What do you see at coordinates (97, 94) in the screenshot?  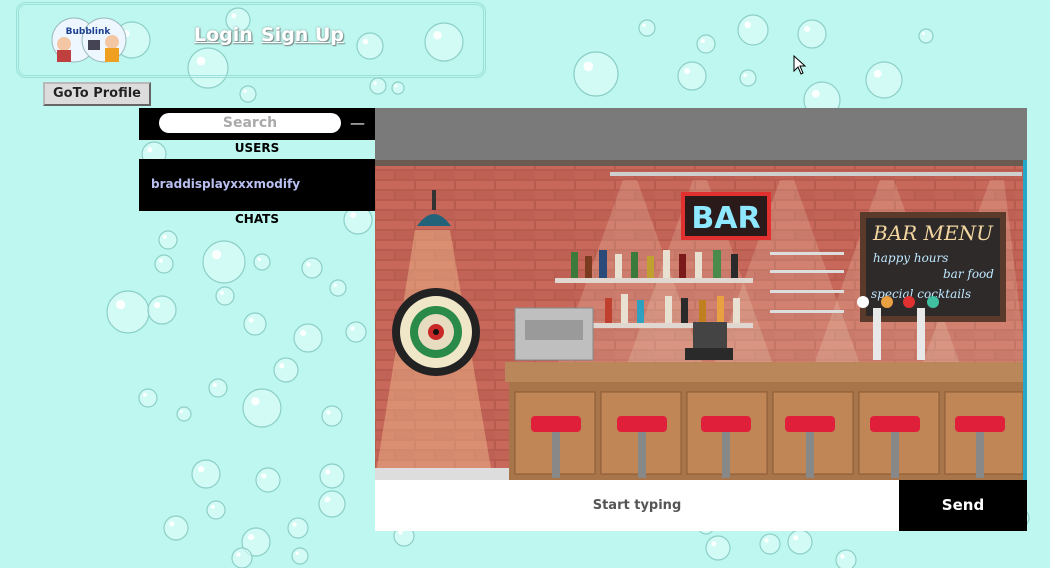 I see `goto-profile-button: GoTo Profile` at bounding box center [97, 94].